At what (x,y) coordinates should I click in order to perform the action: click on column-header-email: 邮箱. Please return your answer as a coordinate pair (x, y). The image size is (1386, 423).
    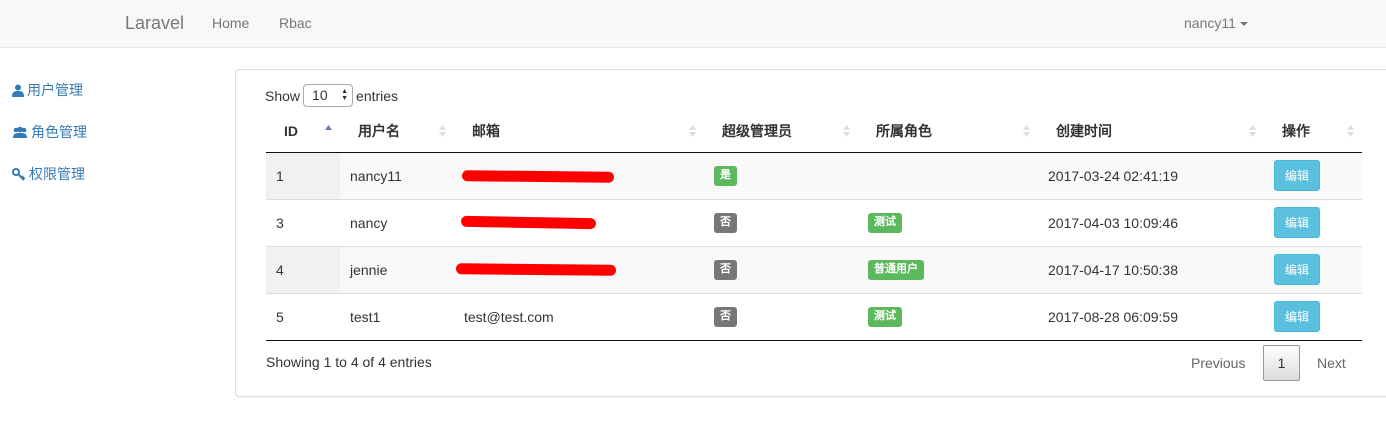
    Looking at the image, I should click on (579, 132).